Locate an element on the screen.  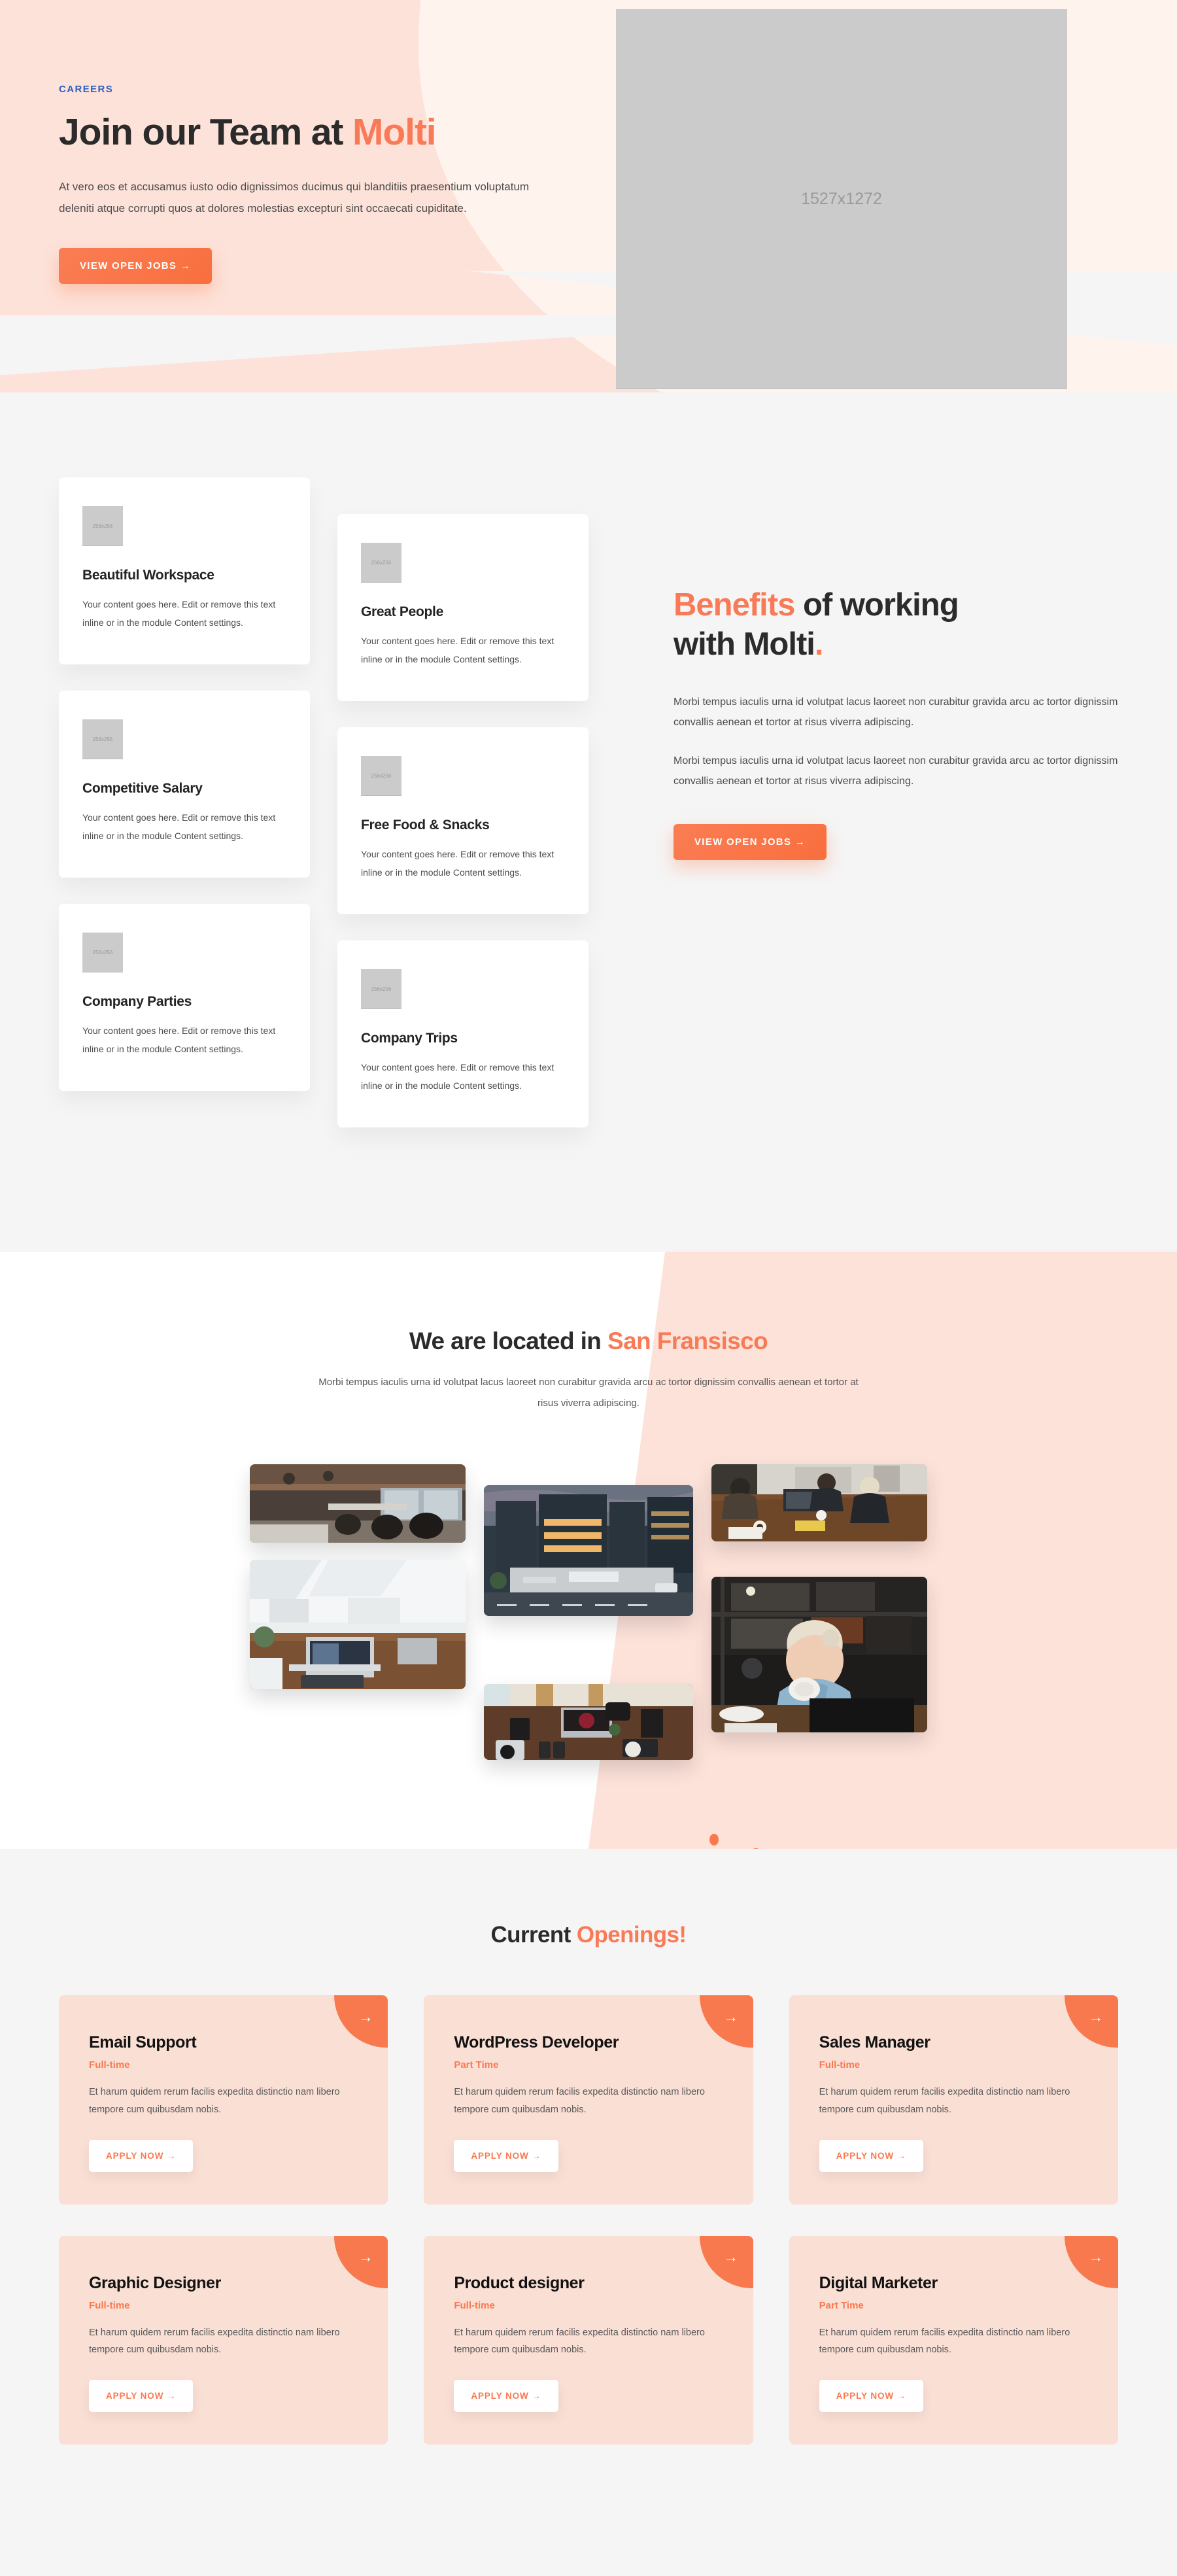
page-title: Join our Team at Molti is located at coordinates (307, 133).